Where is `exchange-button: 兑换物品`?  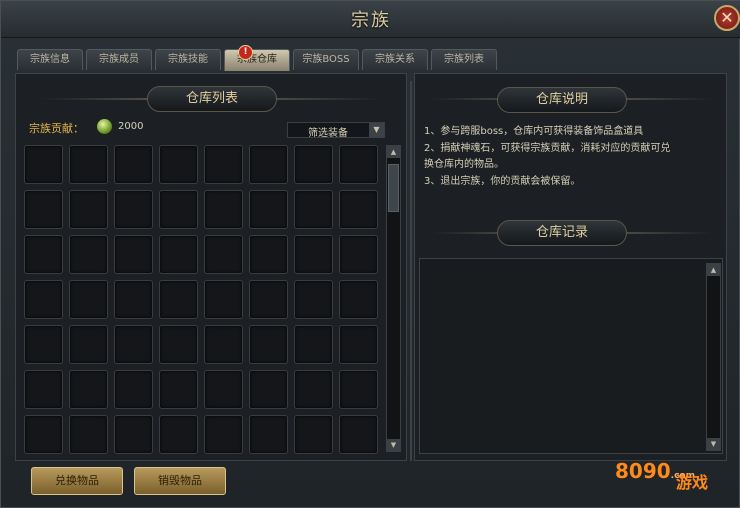
exchange-button: 兑换物品 is located at coordinates (77, 481).